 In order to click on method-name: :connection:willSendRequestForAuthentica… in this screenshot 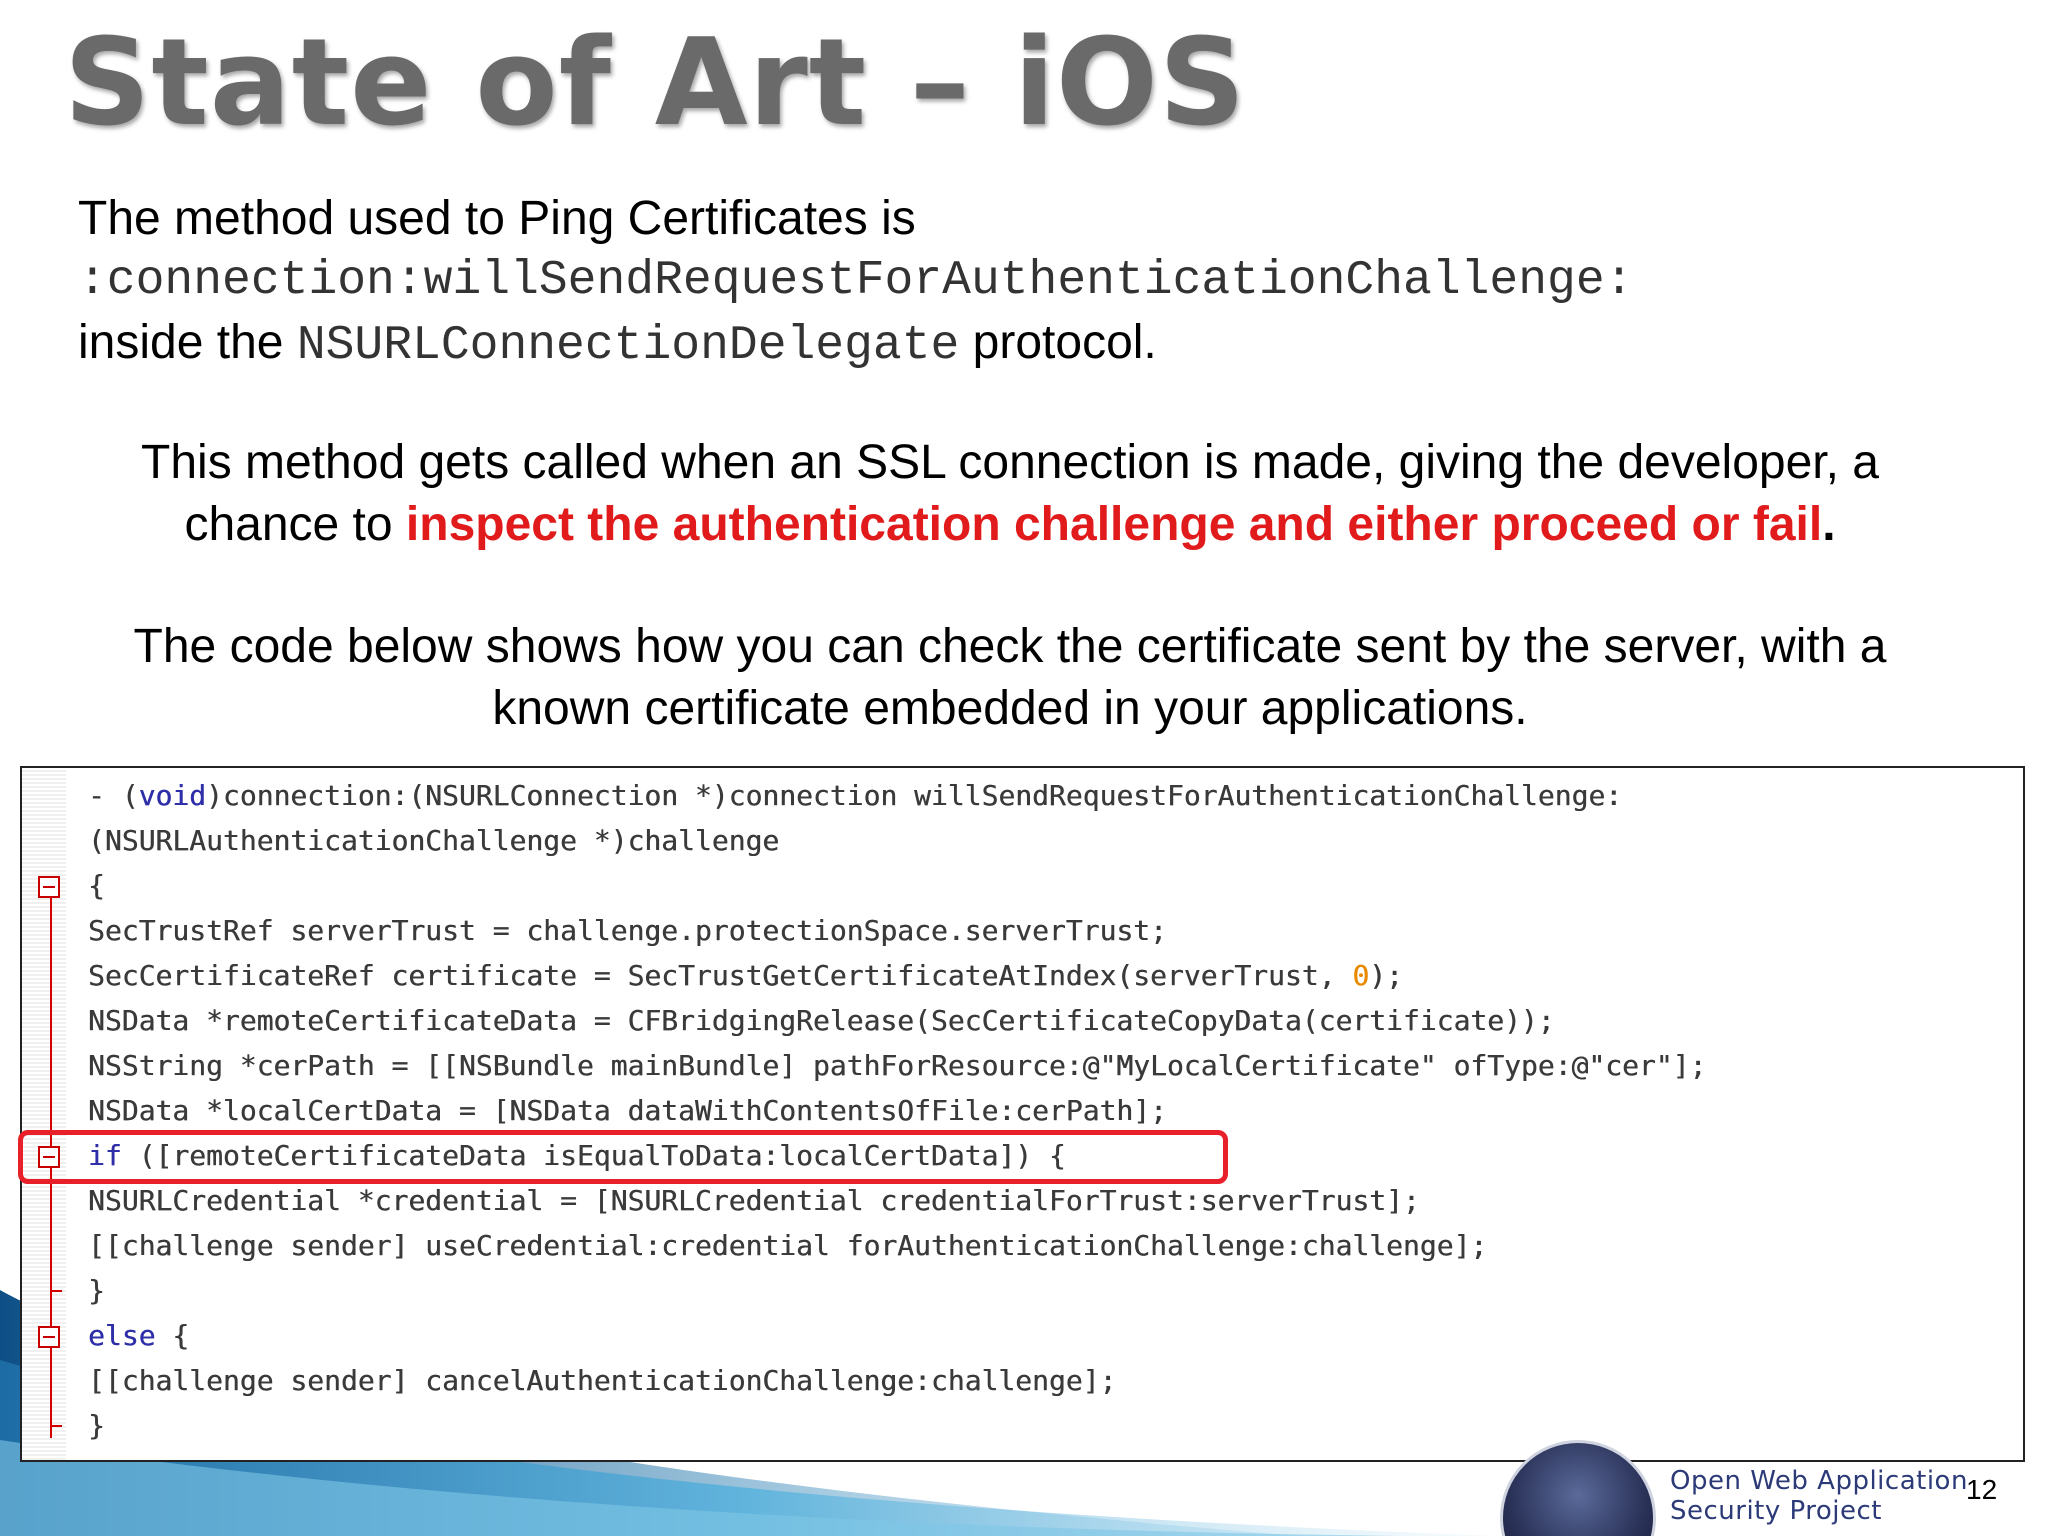, I will do `click(856, 281)`.